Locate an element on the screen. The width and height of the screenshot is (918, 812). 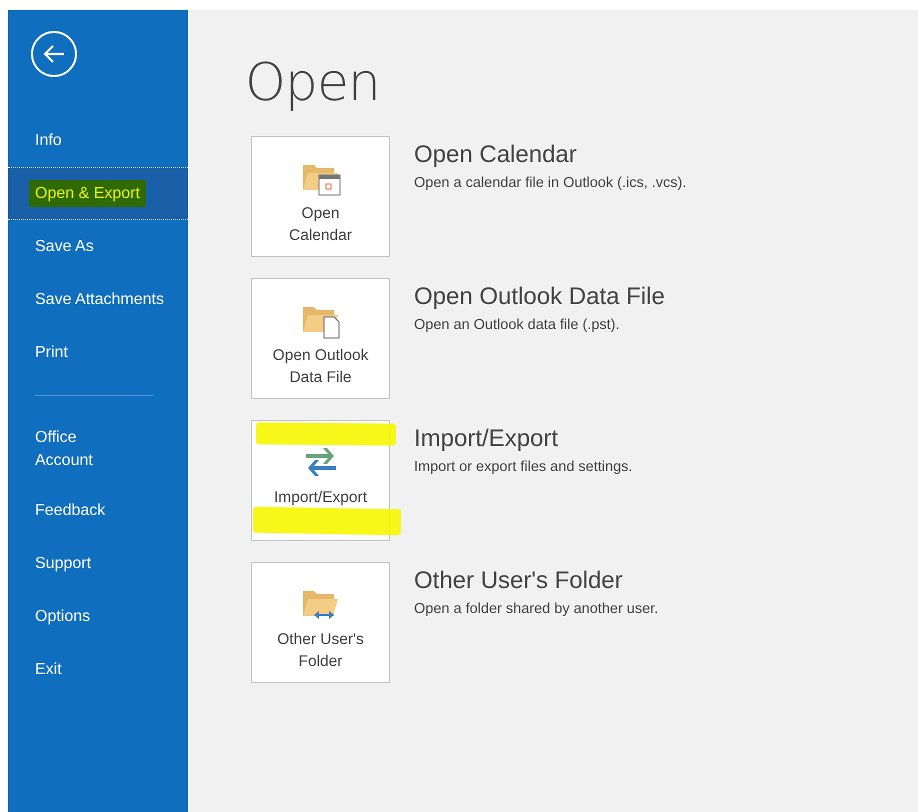
item-label: Save Attachments is located at coordinates (99, 300).